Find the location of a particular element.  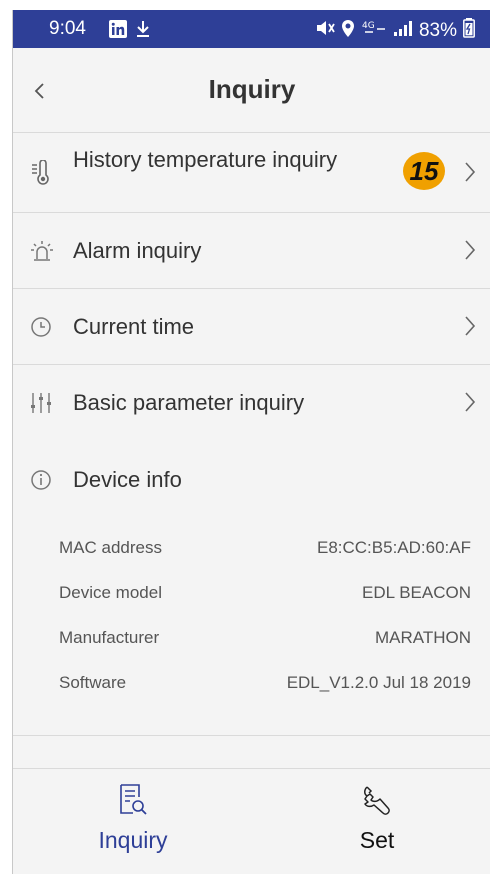

mute-icon is located at coordinates (325, 31).